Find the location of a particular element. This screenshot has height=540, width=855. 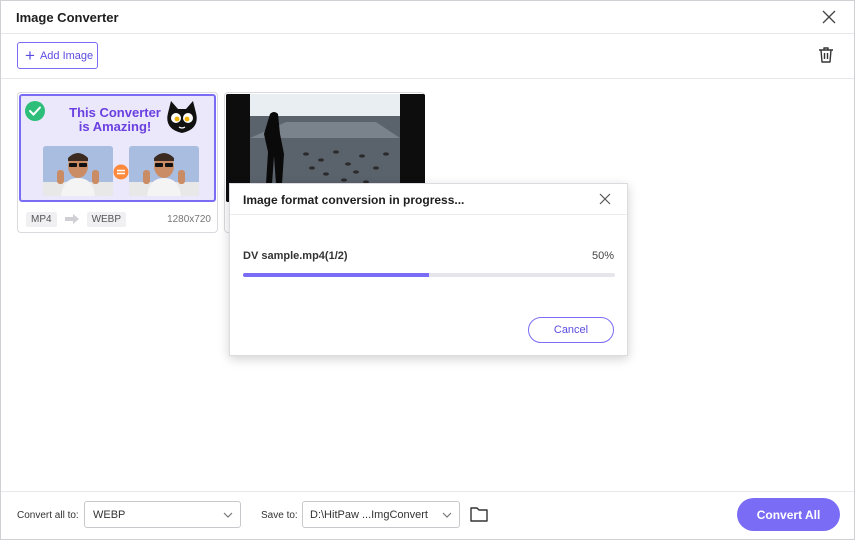

folder-icon is located at coordinates (479, 514).